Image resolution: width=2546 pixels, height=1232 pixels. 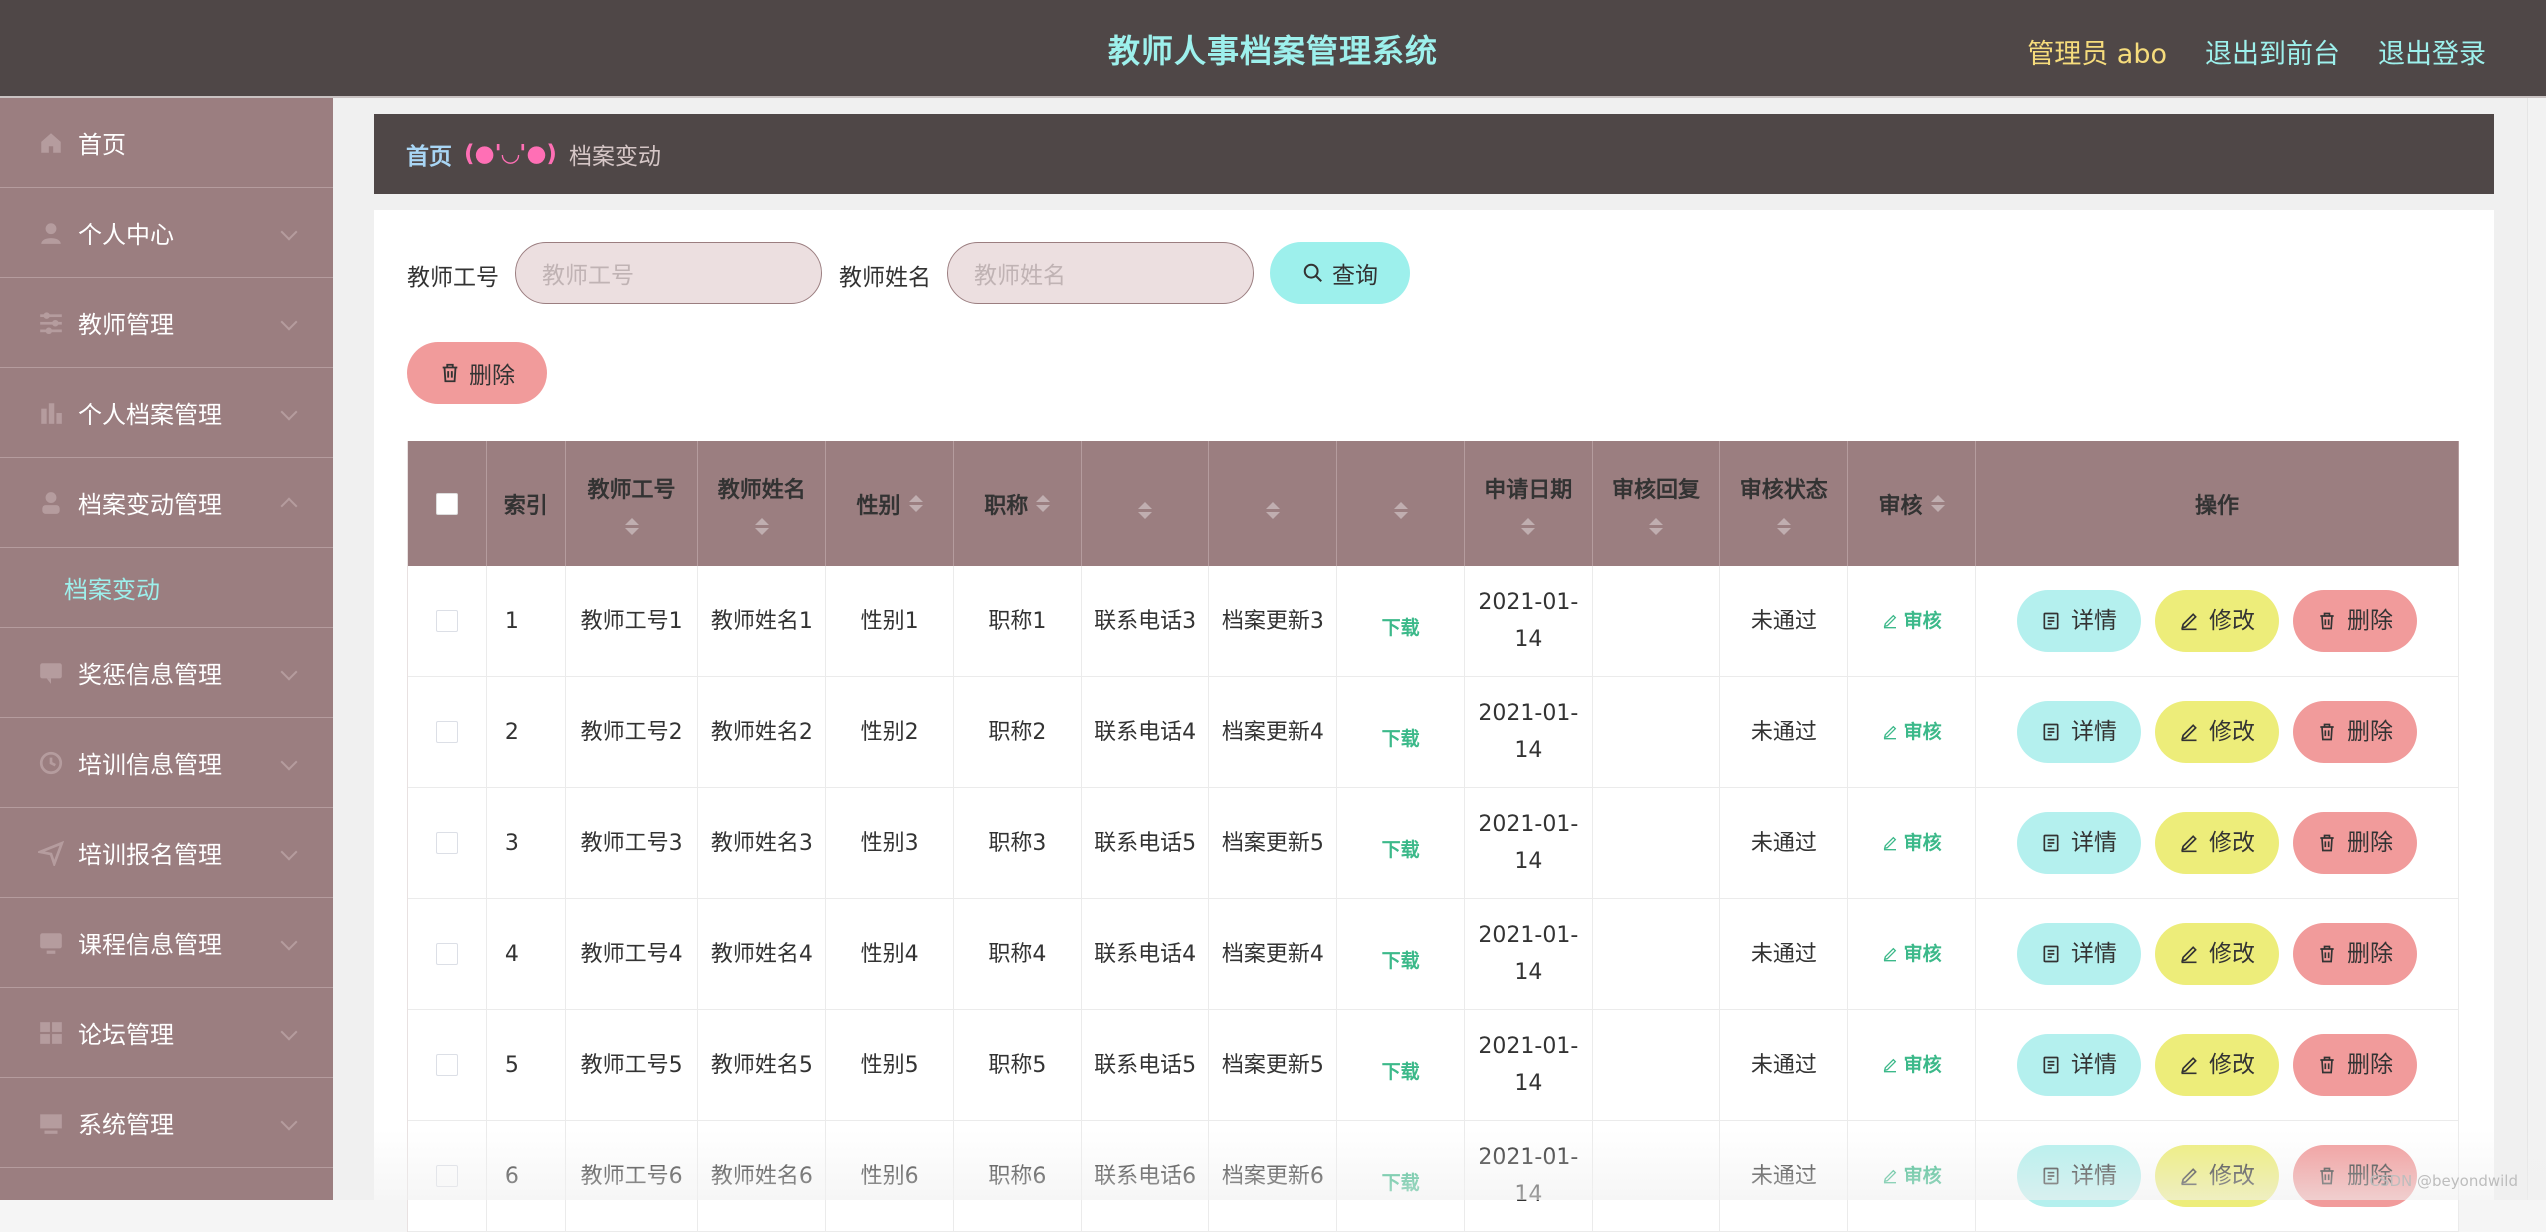 I want to click on exit-to-front-link: 退出到前台, so click(x=2272, y=51).